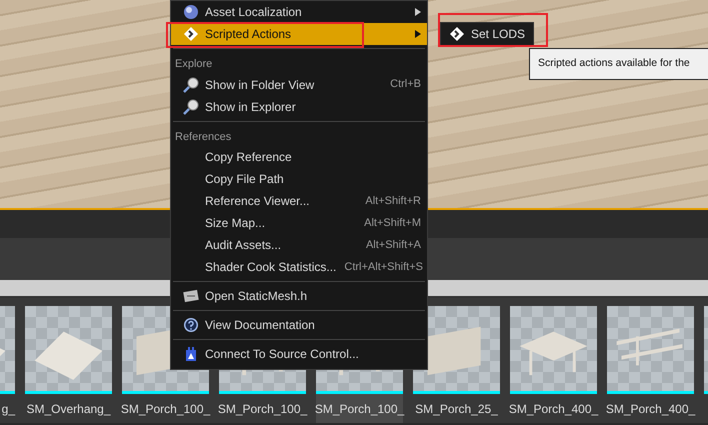 This screenshot has width=708, height=425. Describe the element at coordinates (299, 107) in the screenshot. I see `menu-item: Show in Explorer` at that location.